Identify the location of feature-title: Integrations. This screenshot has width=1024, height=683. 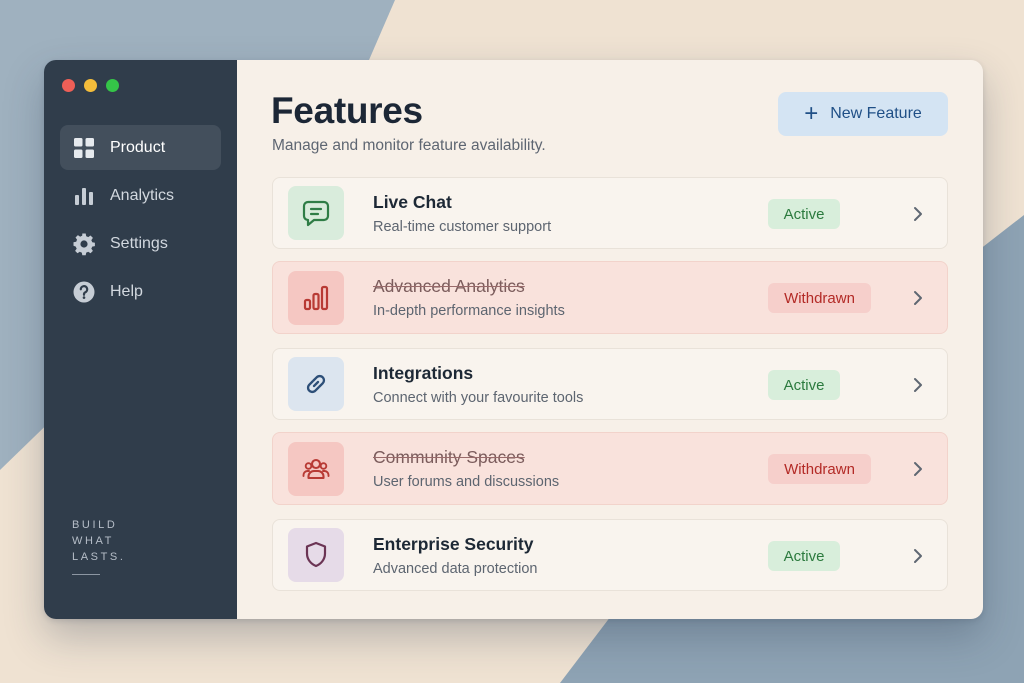
(423, 372).